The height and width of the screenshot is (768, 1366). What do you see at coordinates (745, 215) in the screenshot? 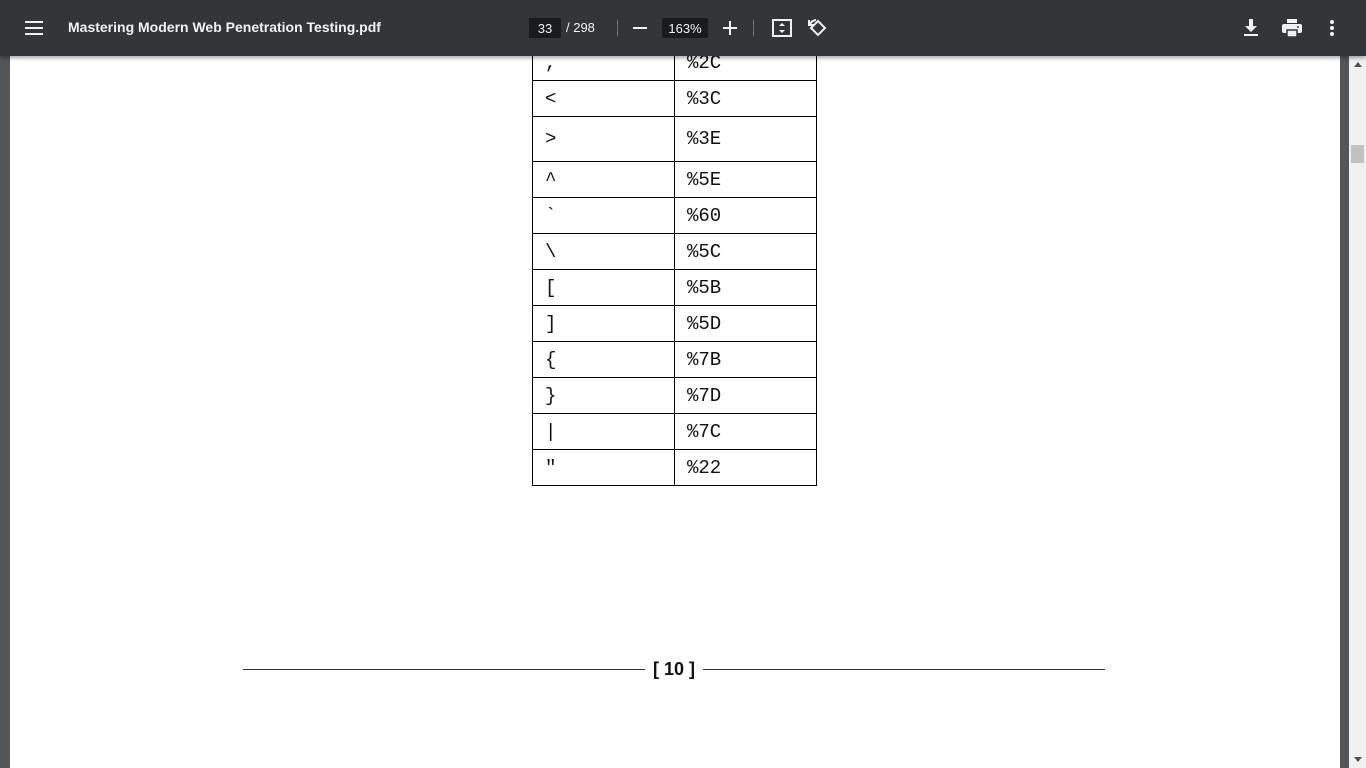
I see `table-cell-code: %60` at bounding box center [745, 215].